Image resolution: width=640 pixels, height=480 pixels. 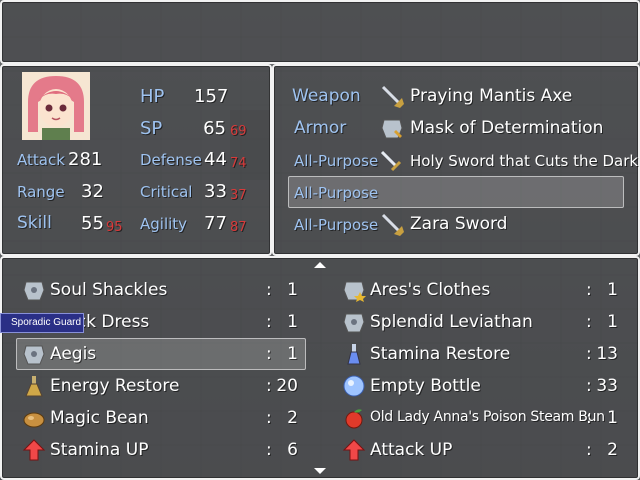 I want to click on item-name: Stamina UP, so click(x=99, y=450).